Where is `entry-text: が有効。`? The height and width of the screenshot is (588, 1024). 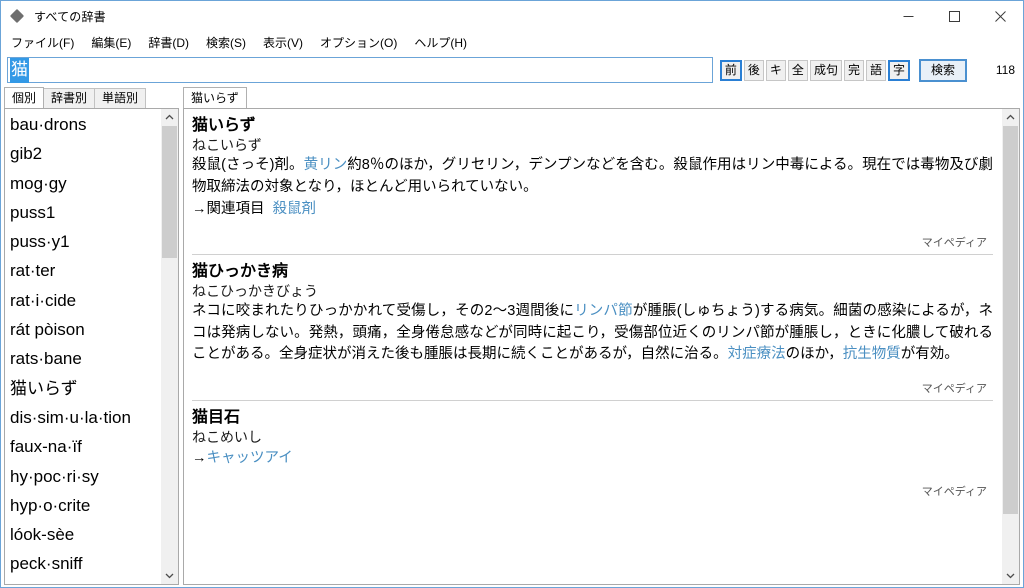
entry-text: が有効。 is located at coordinates (929, 354).